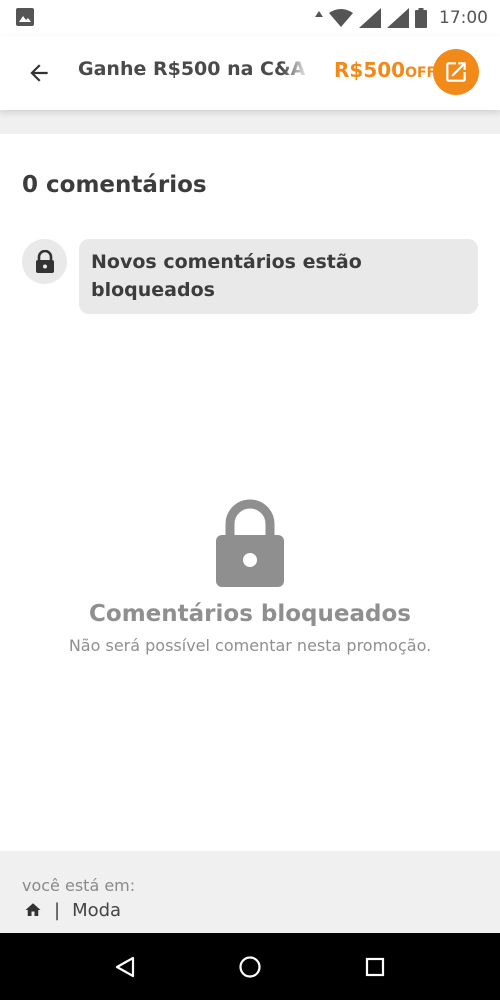  Describe the element at coordinates (114, 185) in the screenshot. I see `comments-count: 0 comentários` at that location.